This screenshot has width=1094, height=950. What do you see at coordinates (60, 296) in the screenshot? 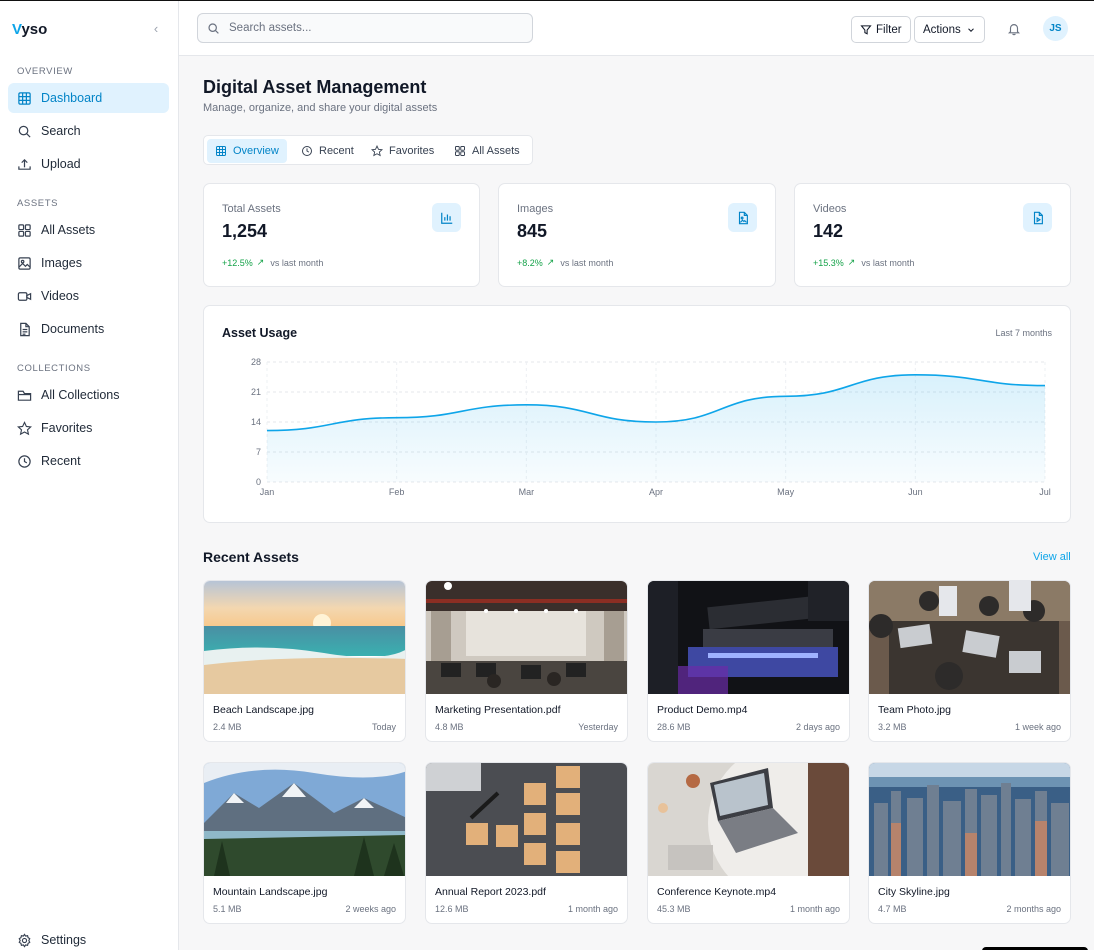
I see `sidebar-item-label: Videos` at bounding box center [60, 296].